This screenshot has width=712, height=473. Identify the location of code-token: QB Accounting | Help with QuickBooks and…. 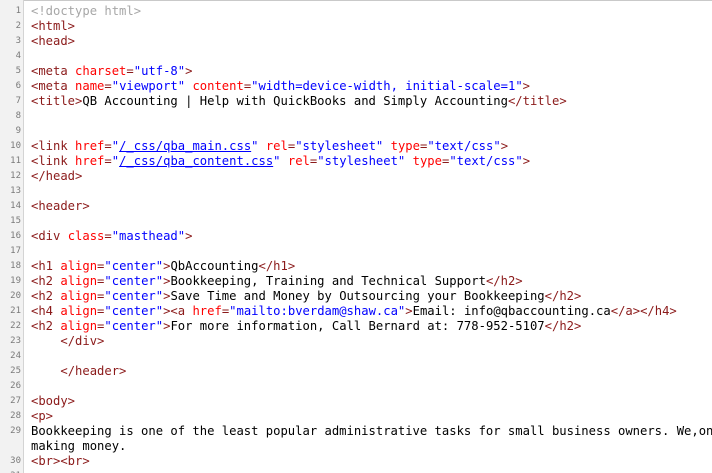
(295, 101).